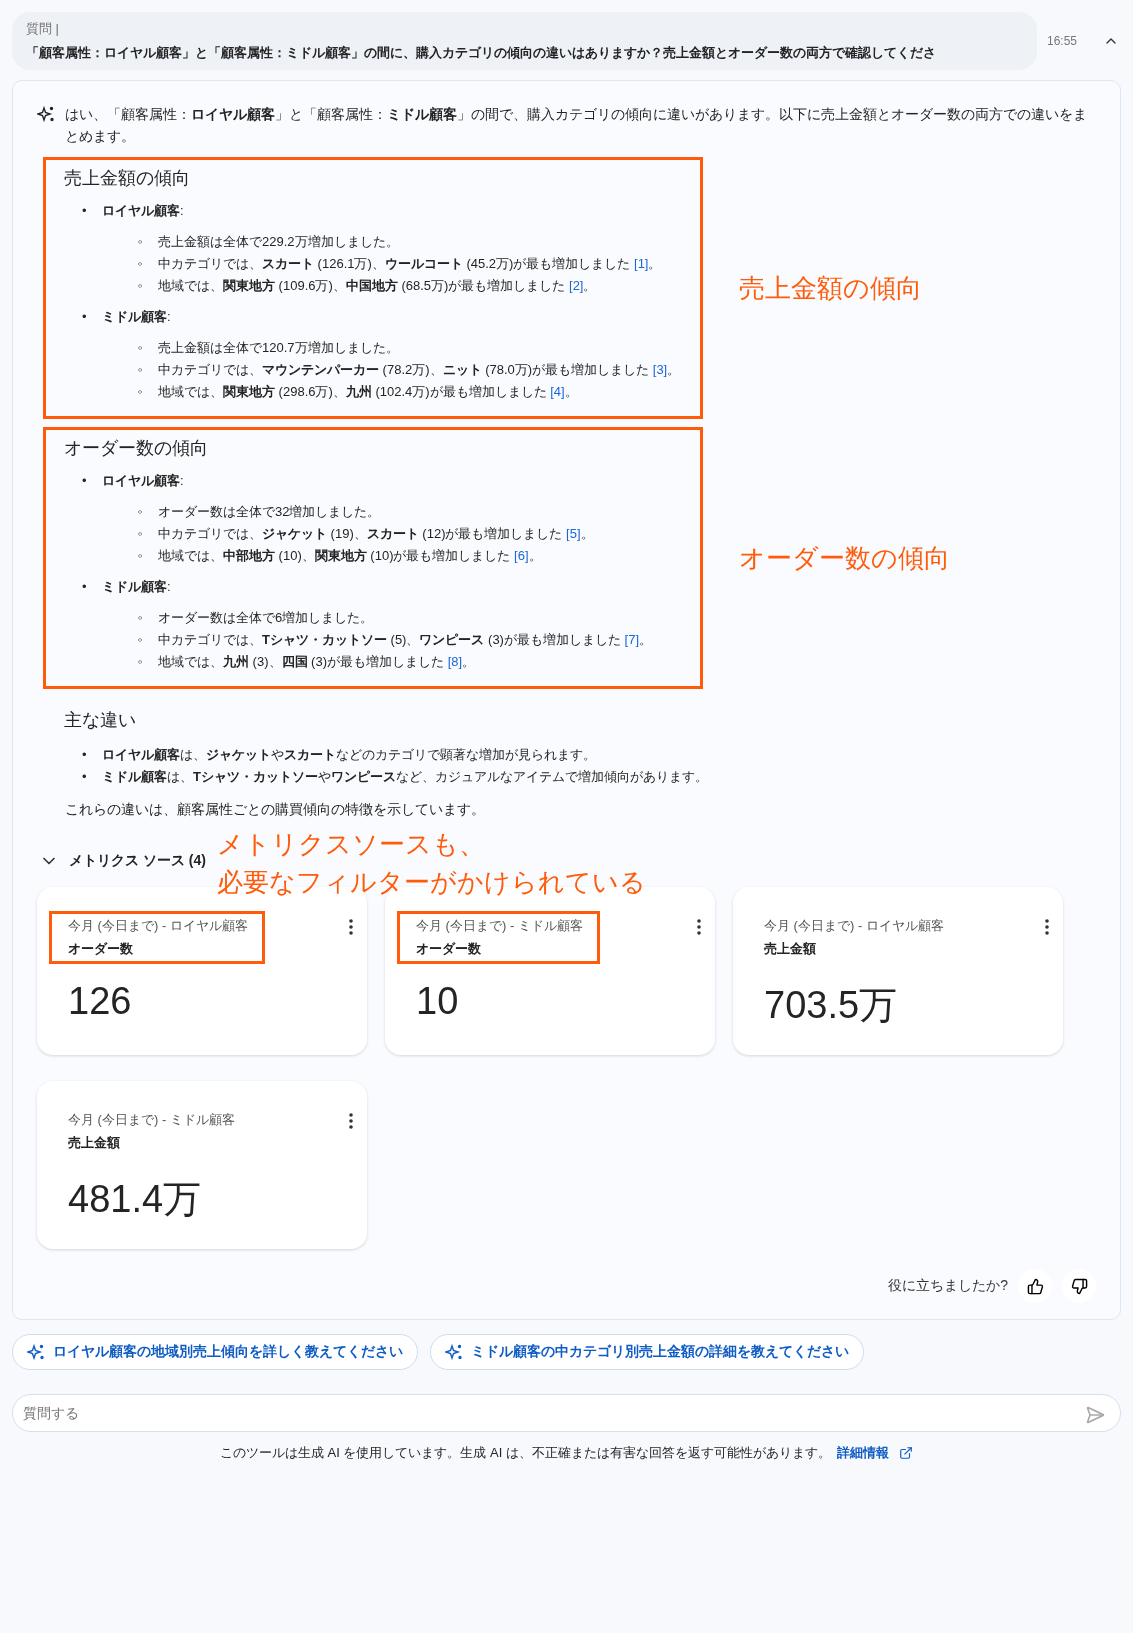 The image size is (1133, 1633). What do you see at coordinates (278, 348) in the screenshot?
I see `bullet-text: 売上金額は全体で120.7万増加しました。` at bounding box center [278, 348].